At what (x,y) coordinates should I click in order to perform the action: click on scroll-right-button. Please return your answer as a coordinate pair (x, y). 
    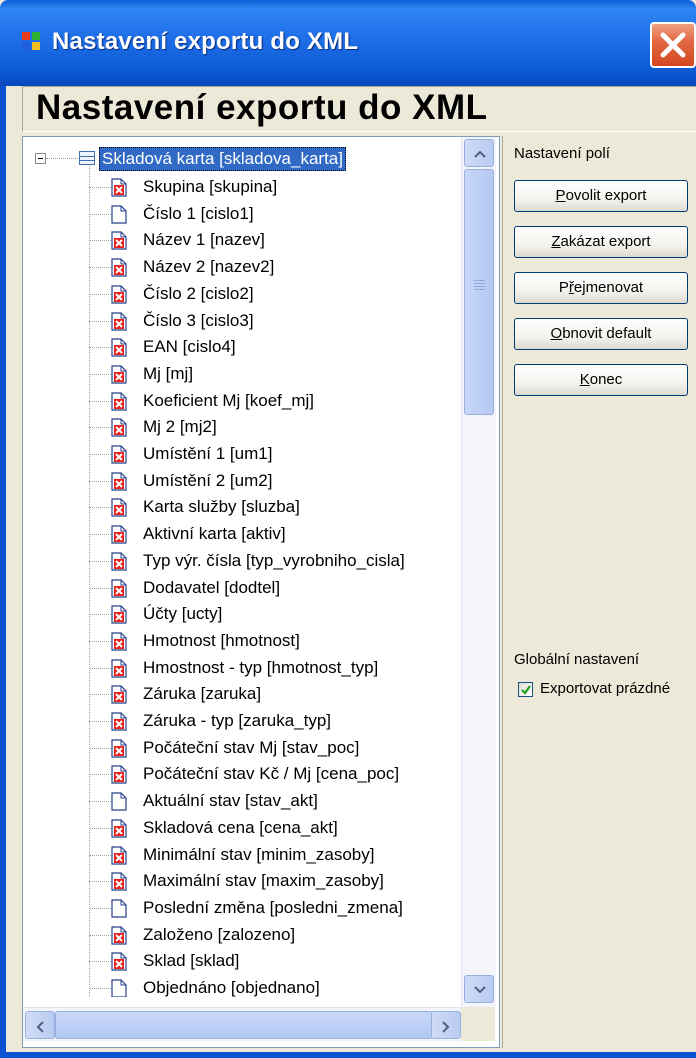
    Looking at the image, I should click on (446, 1025).